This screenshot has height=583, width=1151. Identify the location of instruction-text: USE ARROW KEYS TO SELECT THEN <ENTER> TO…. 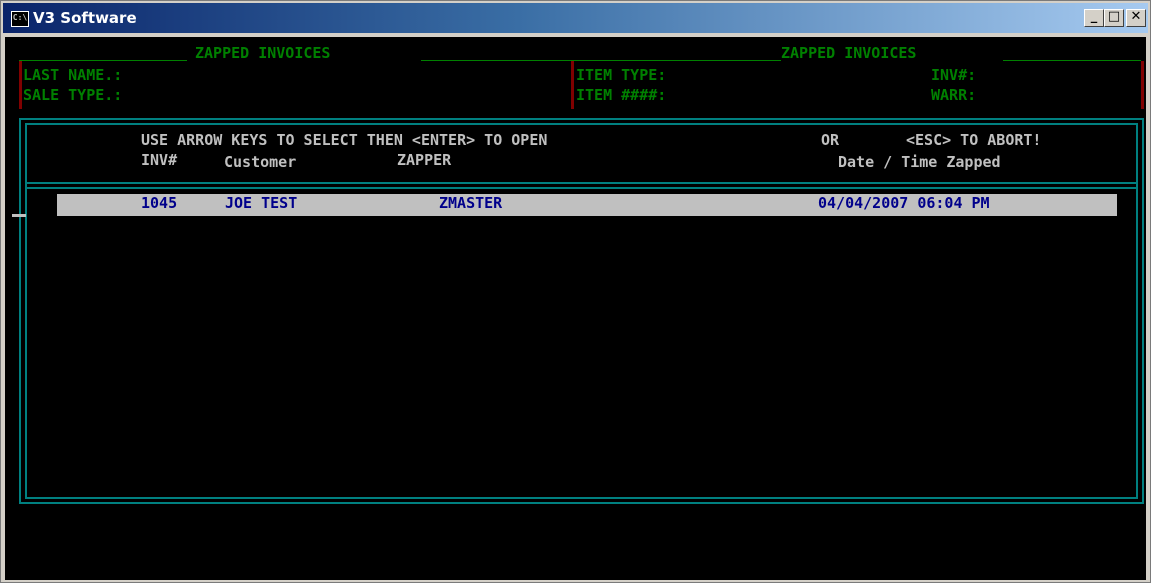
(344, 140).